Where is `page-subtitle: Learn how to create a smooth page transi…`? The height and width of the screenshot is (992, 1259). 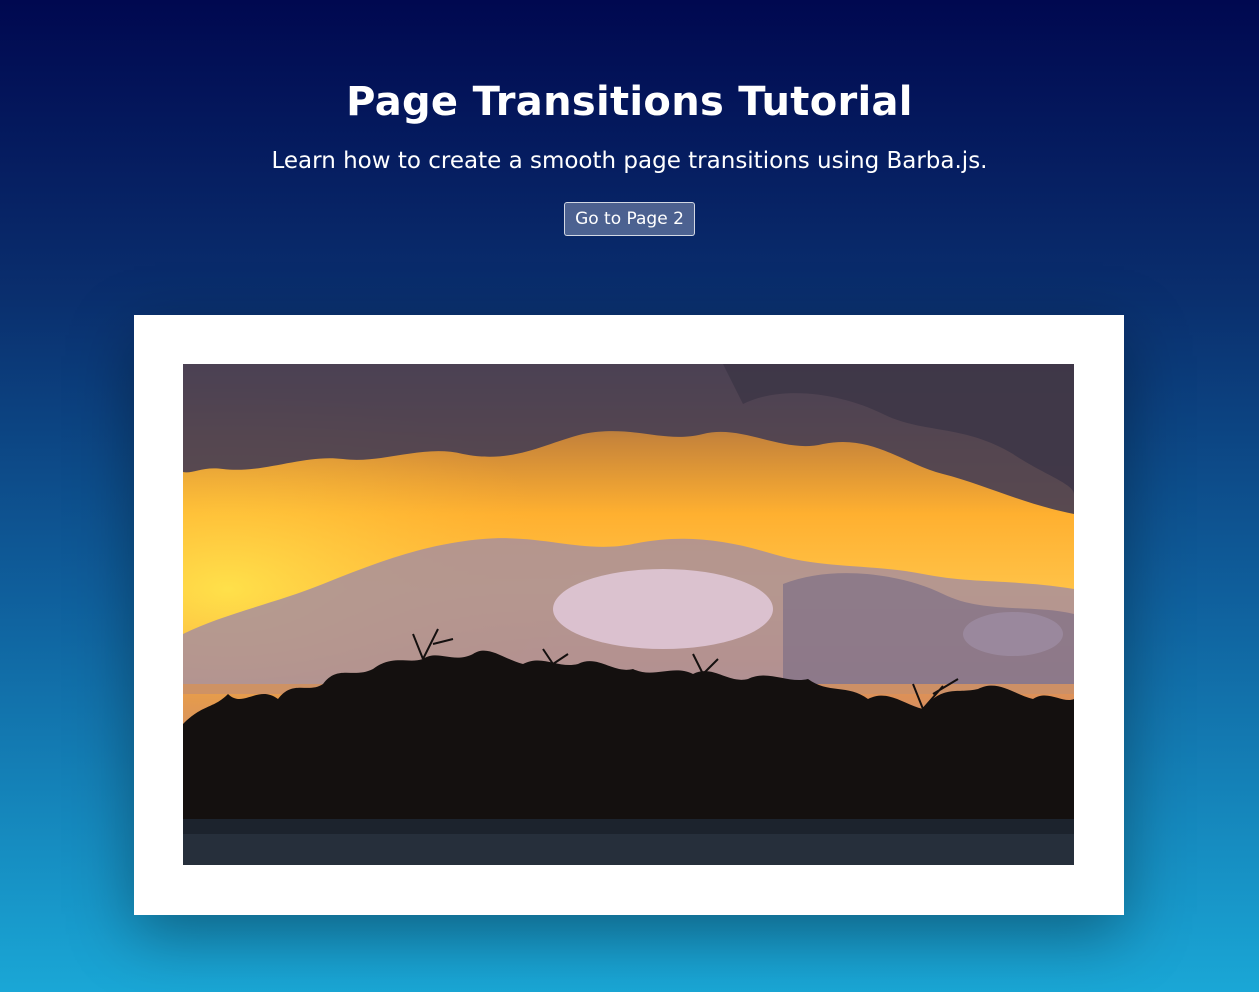
page-subtitle: Learn how to create a smooth page transi… is located at coordinates (629, 161).